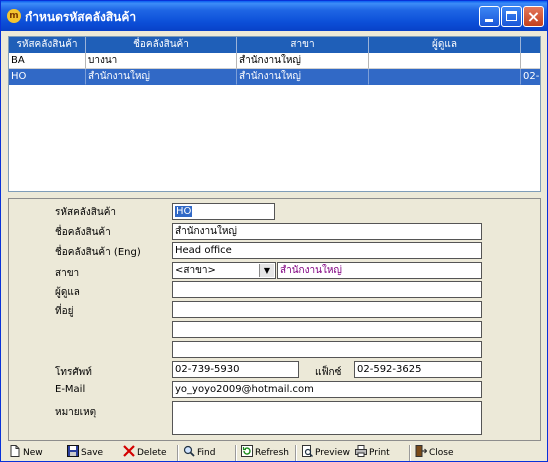 This screenshot has width=548, height=462. What do you see at coordinates (15, 451) in the screenshot?
I see `new-document-icon` at bounding box center [15, 451].